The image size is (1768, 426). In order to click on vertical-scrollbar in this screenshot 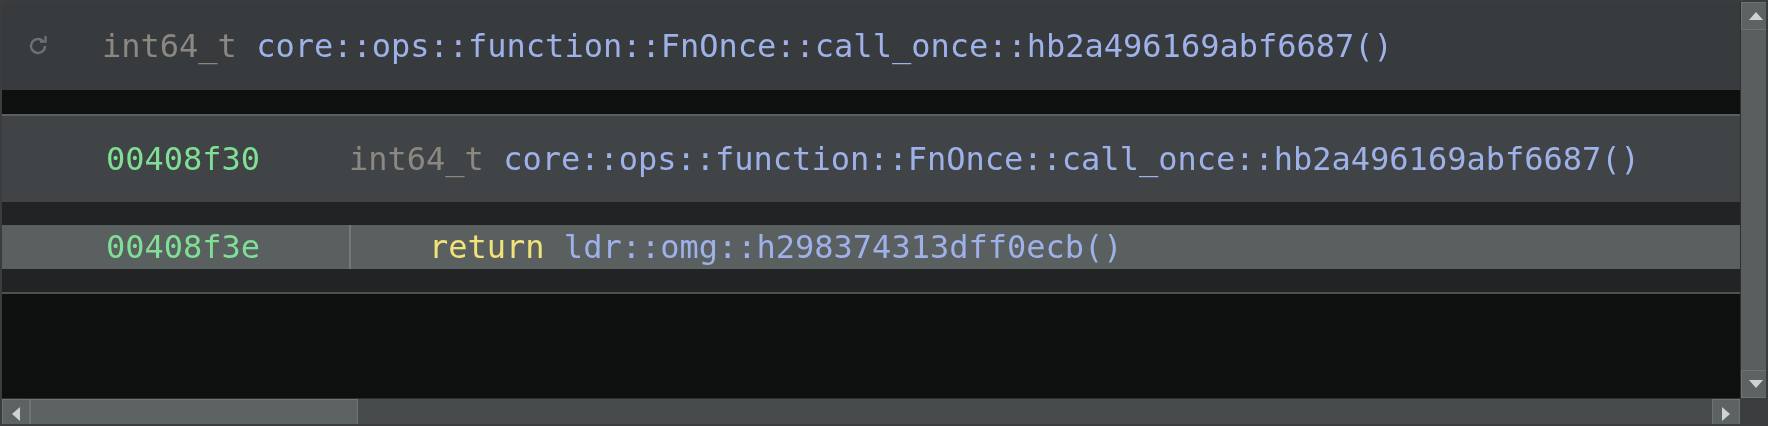, I will do `click(1753, 200)`.